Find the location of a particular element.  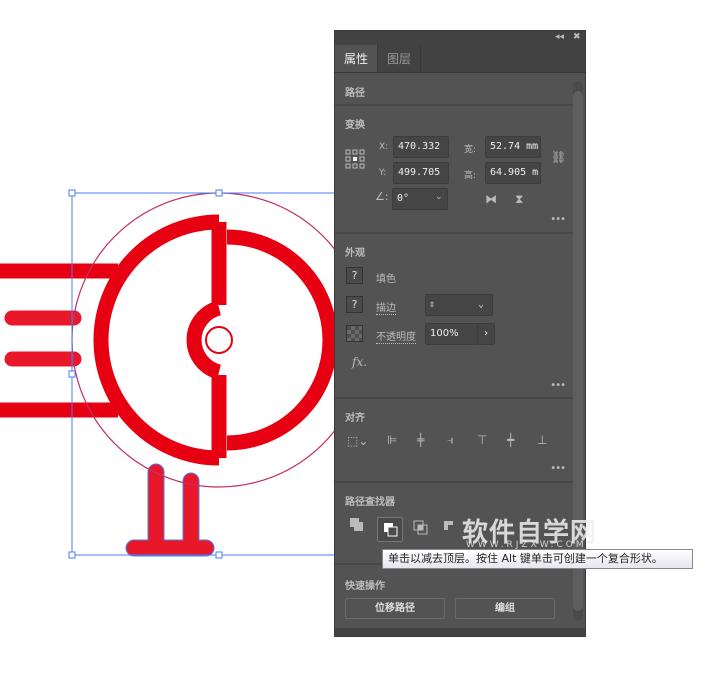

minus-front-icon is located at coordinates (391, 530).